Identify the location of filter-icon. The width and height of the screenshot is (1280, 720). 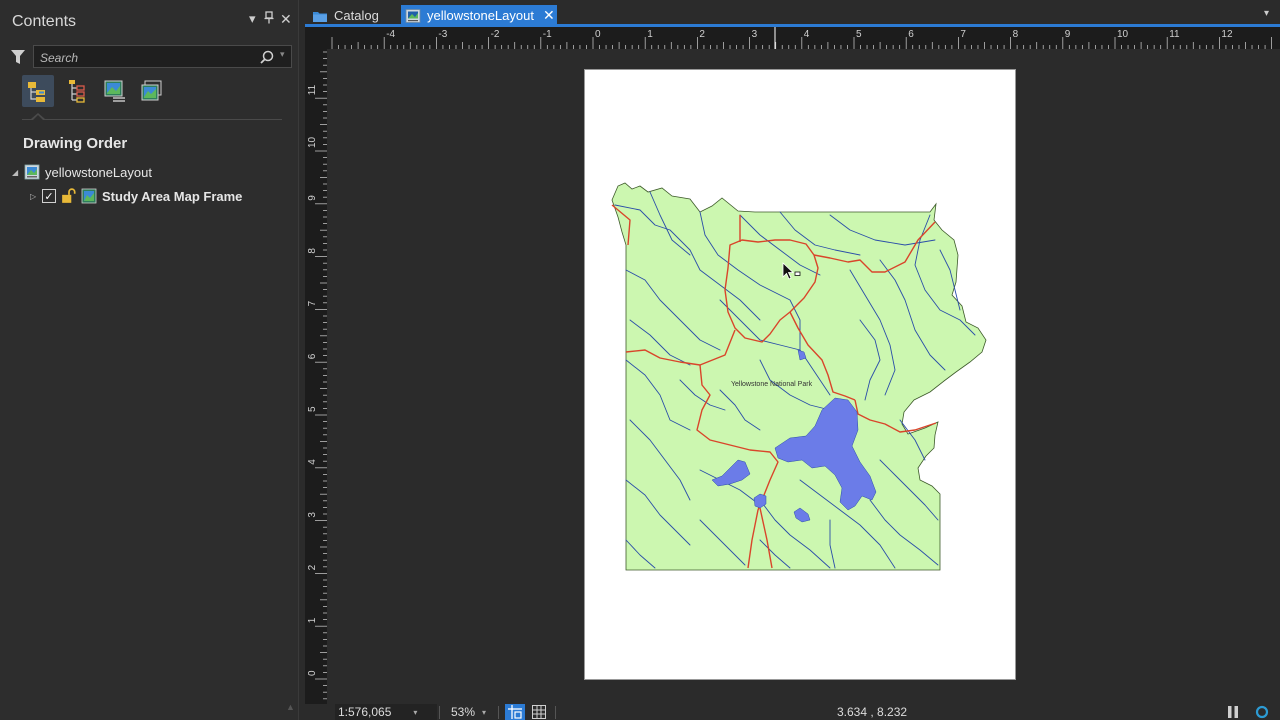
(18, 57).